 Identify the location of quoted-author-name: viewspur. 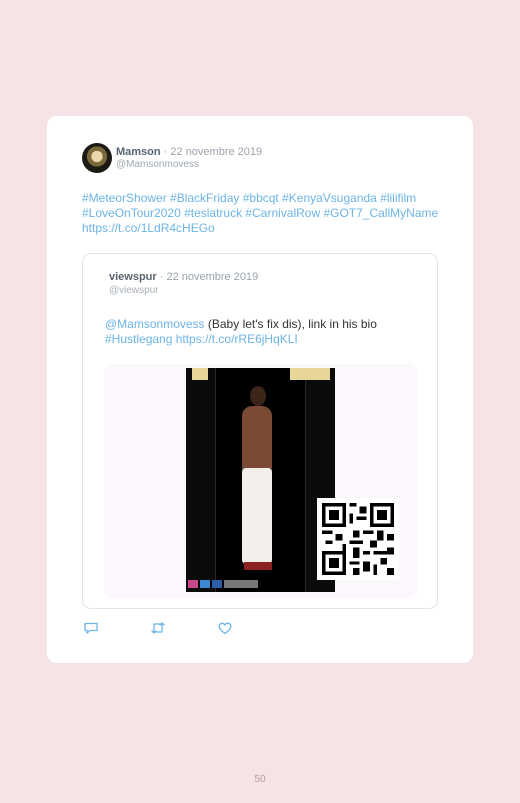
(133, 277).